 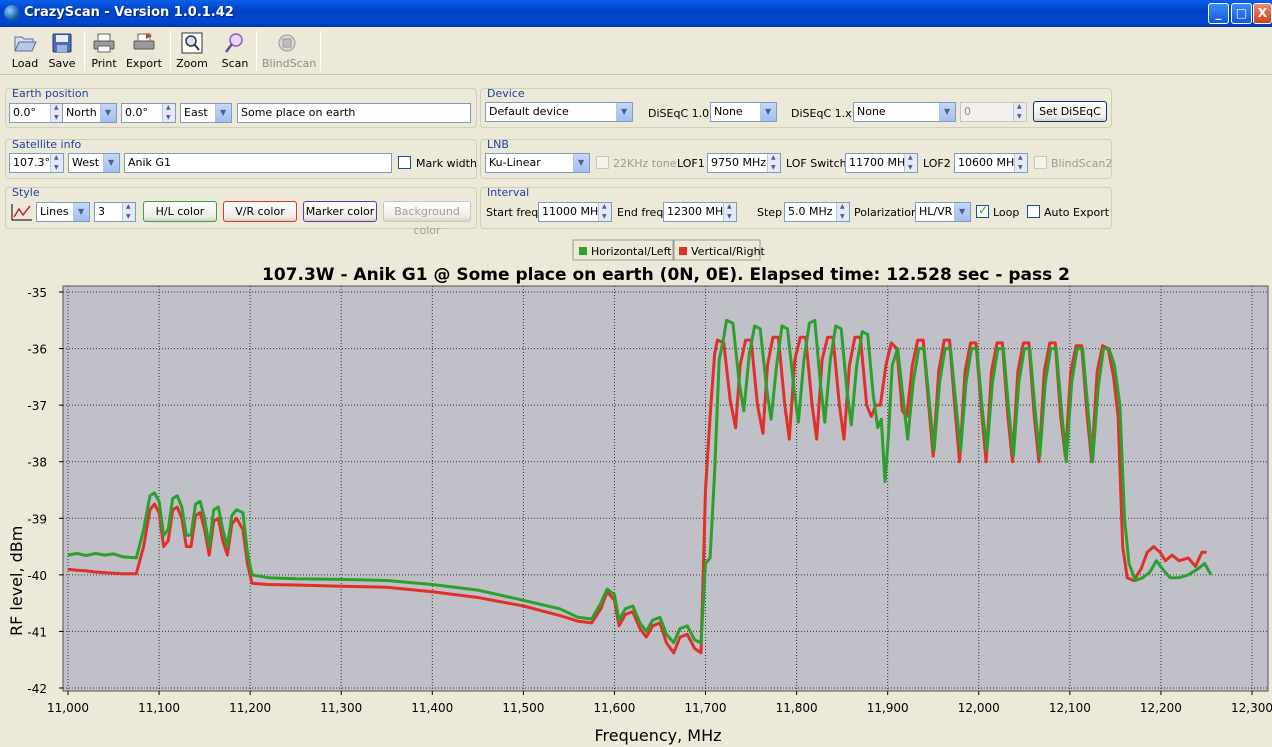 I want to click on diseqc10-combo: None, so click(x=743, y=112).